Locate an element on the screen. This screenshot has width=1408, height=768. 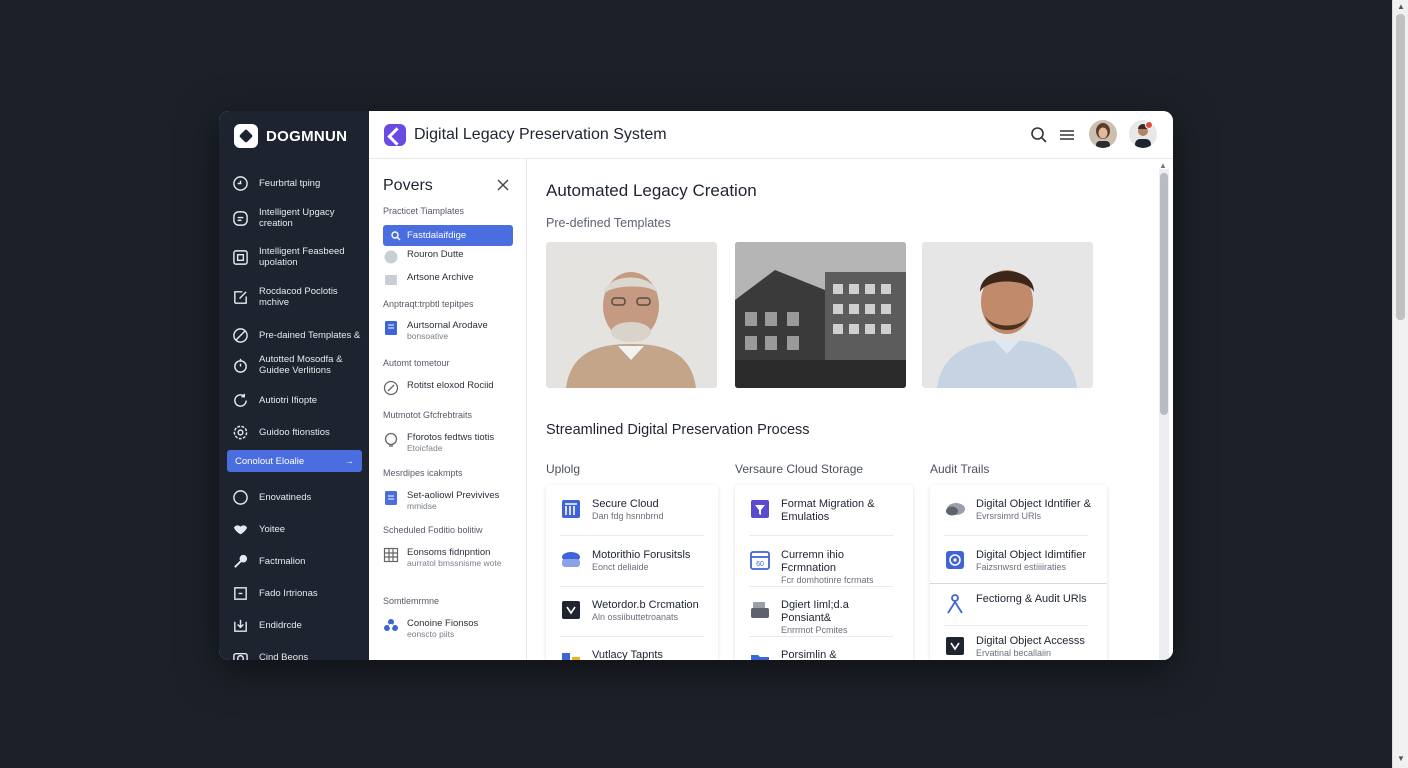
sidebar-item-6: Autiotri Ifiopte is located at coordinates (297, 400).